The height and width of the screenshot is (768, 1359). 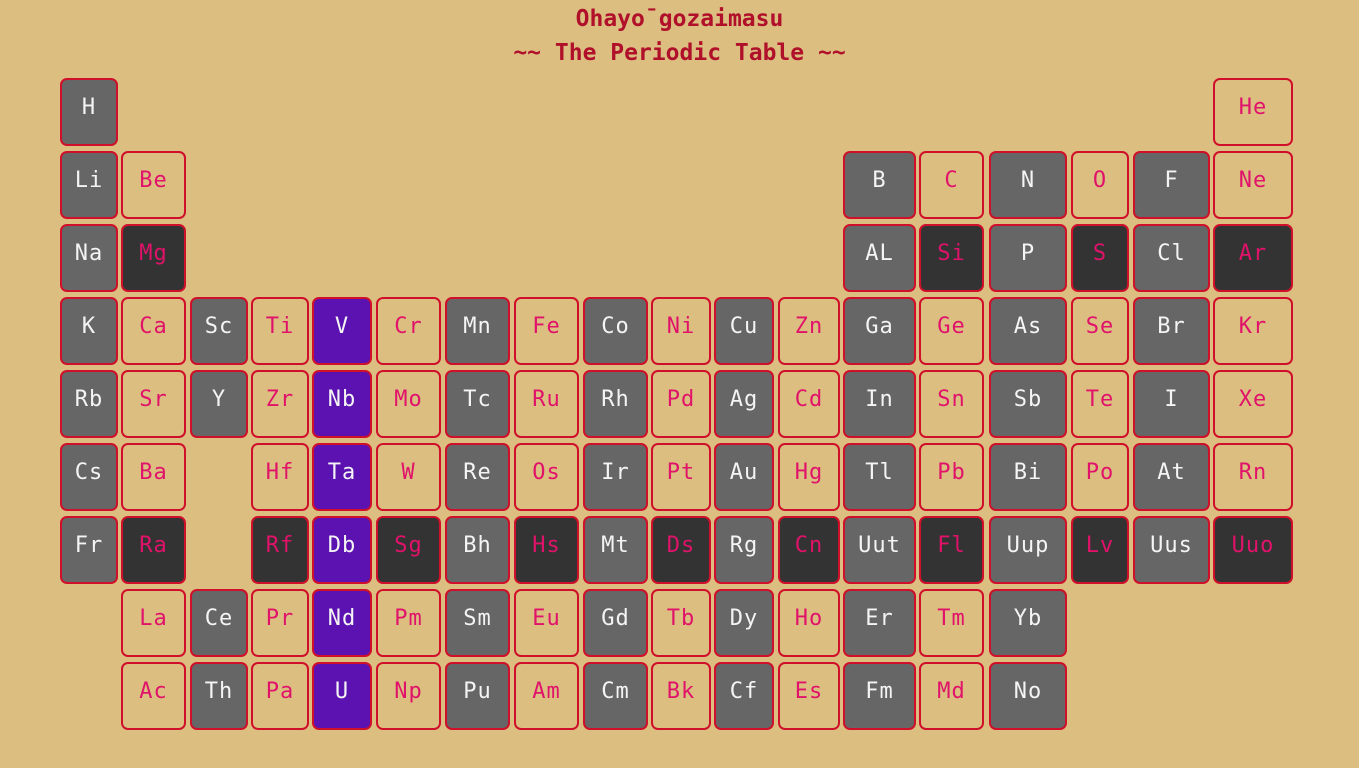 I want to click on element-tile-ce: Ce, so click(x=219, y=623).